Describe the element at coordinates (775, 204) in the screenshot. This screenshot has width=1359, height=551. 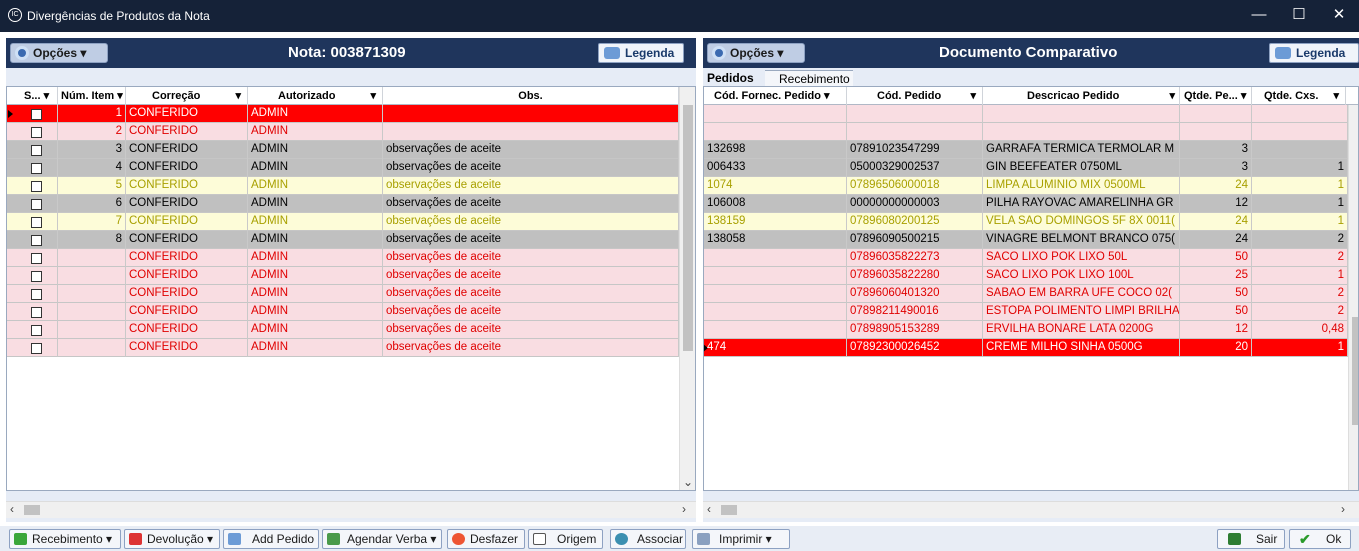
I see `cell-forn: 106008` at that location.